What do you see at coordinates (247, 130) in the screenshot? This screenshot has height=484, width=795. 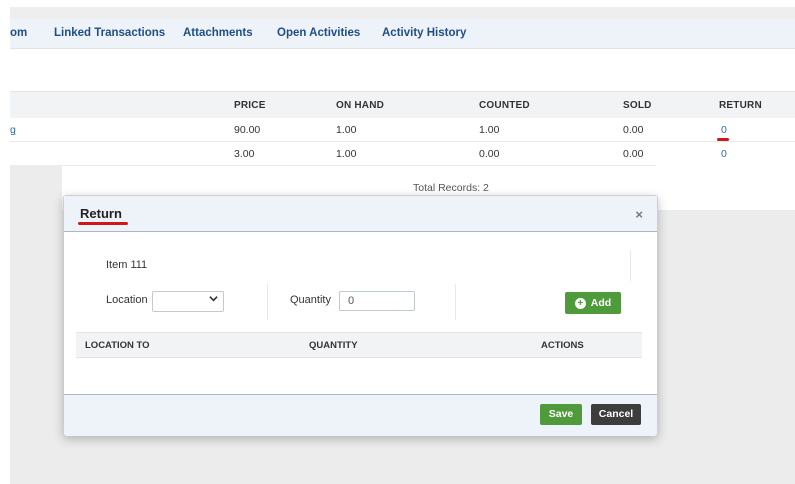 I see `row-price: 90.00` at bounding box center [247, 130].